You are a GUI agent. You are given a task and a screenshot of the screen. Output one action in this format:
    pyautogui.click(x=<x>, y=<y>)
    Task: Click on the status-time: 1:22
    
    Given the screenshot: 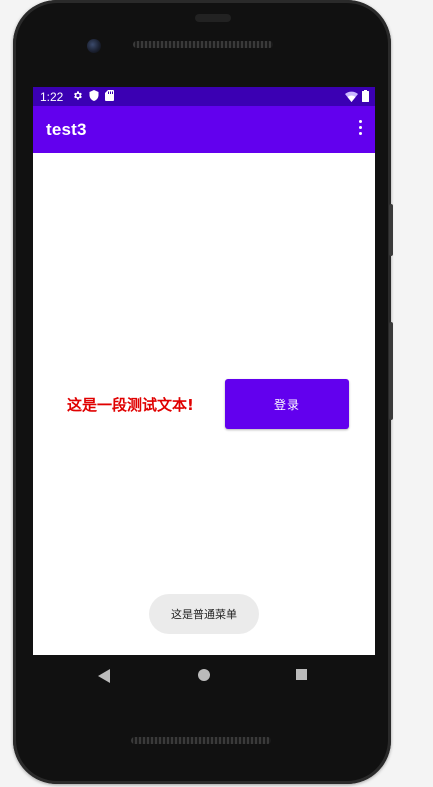 What is the action you would take?
    pyautogui.click(x=52, y=96)
    